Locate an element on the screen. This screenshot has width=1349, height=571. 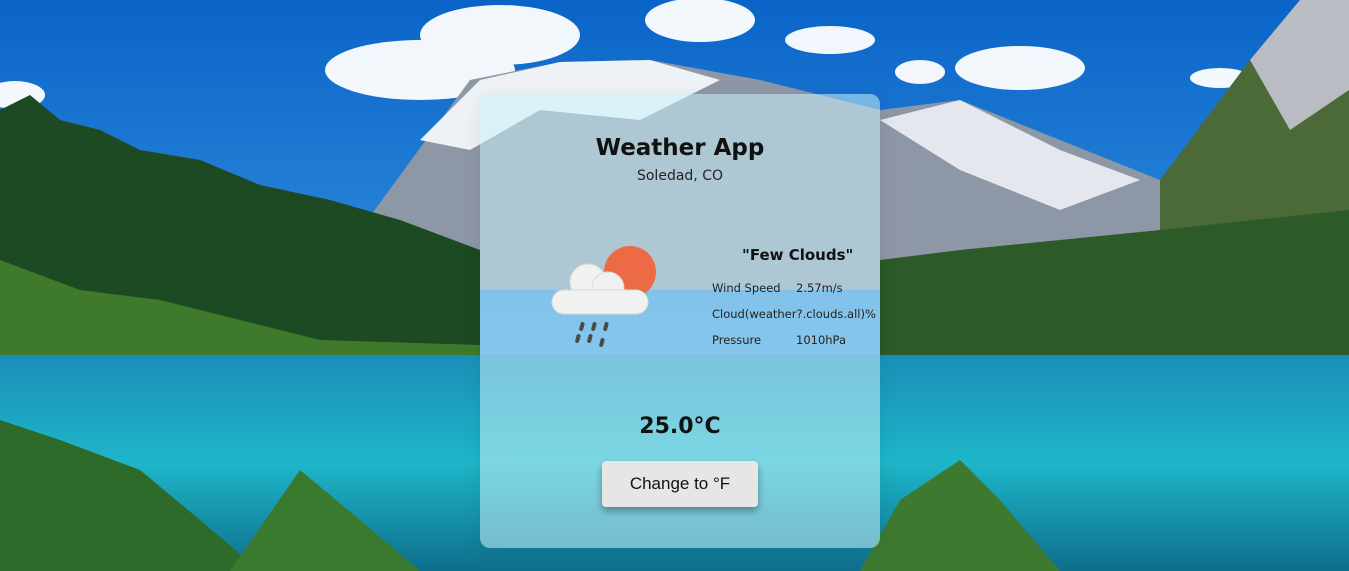
pressure-value: 1010hPa is located at coordinates (821, 340).